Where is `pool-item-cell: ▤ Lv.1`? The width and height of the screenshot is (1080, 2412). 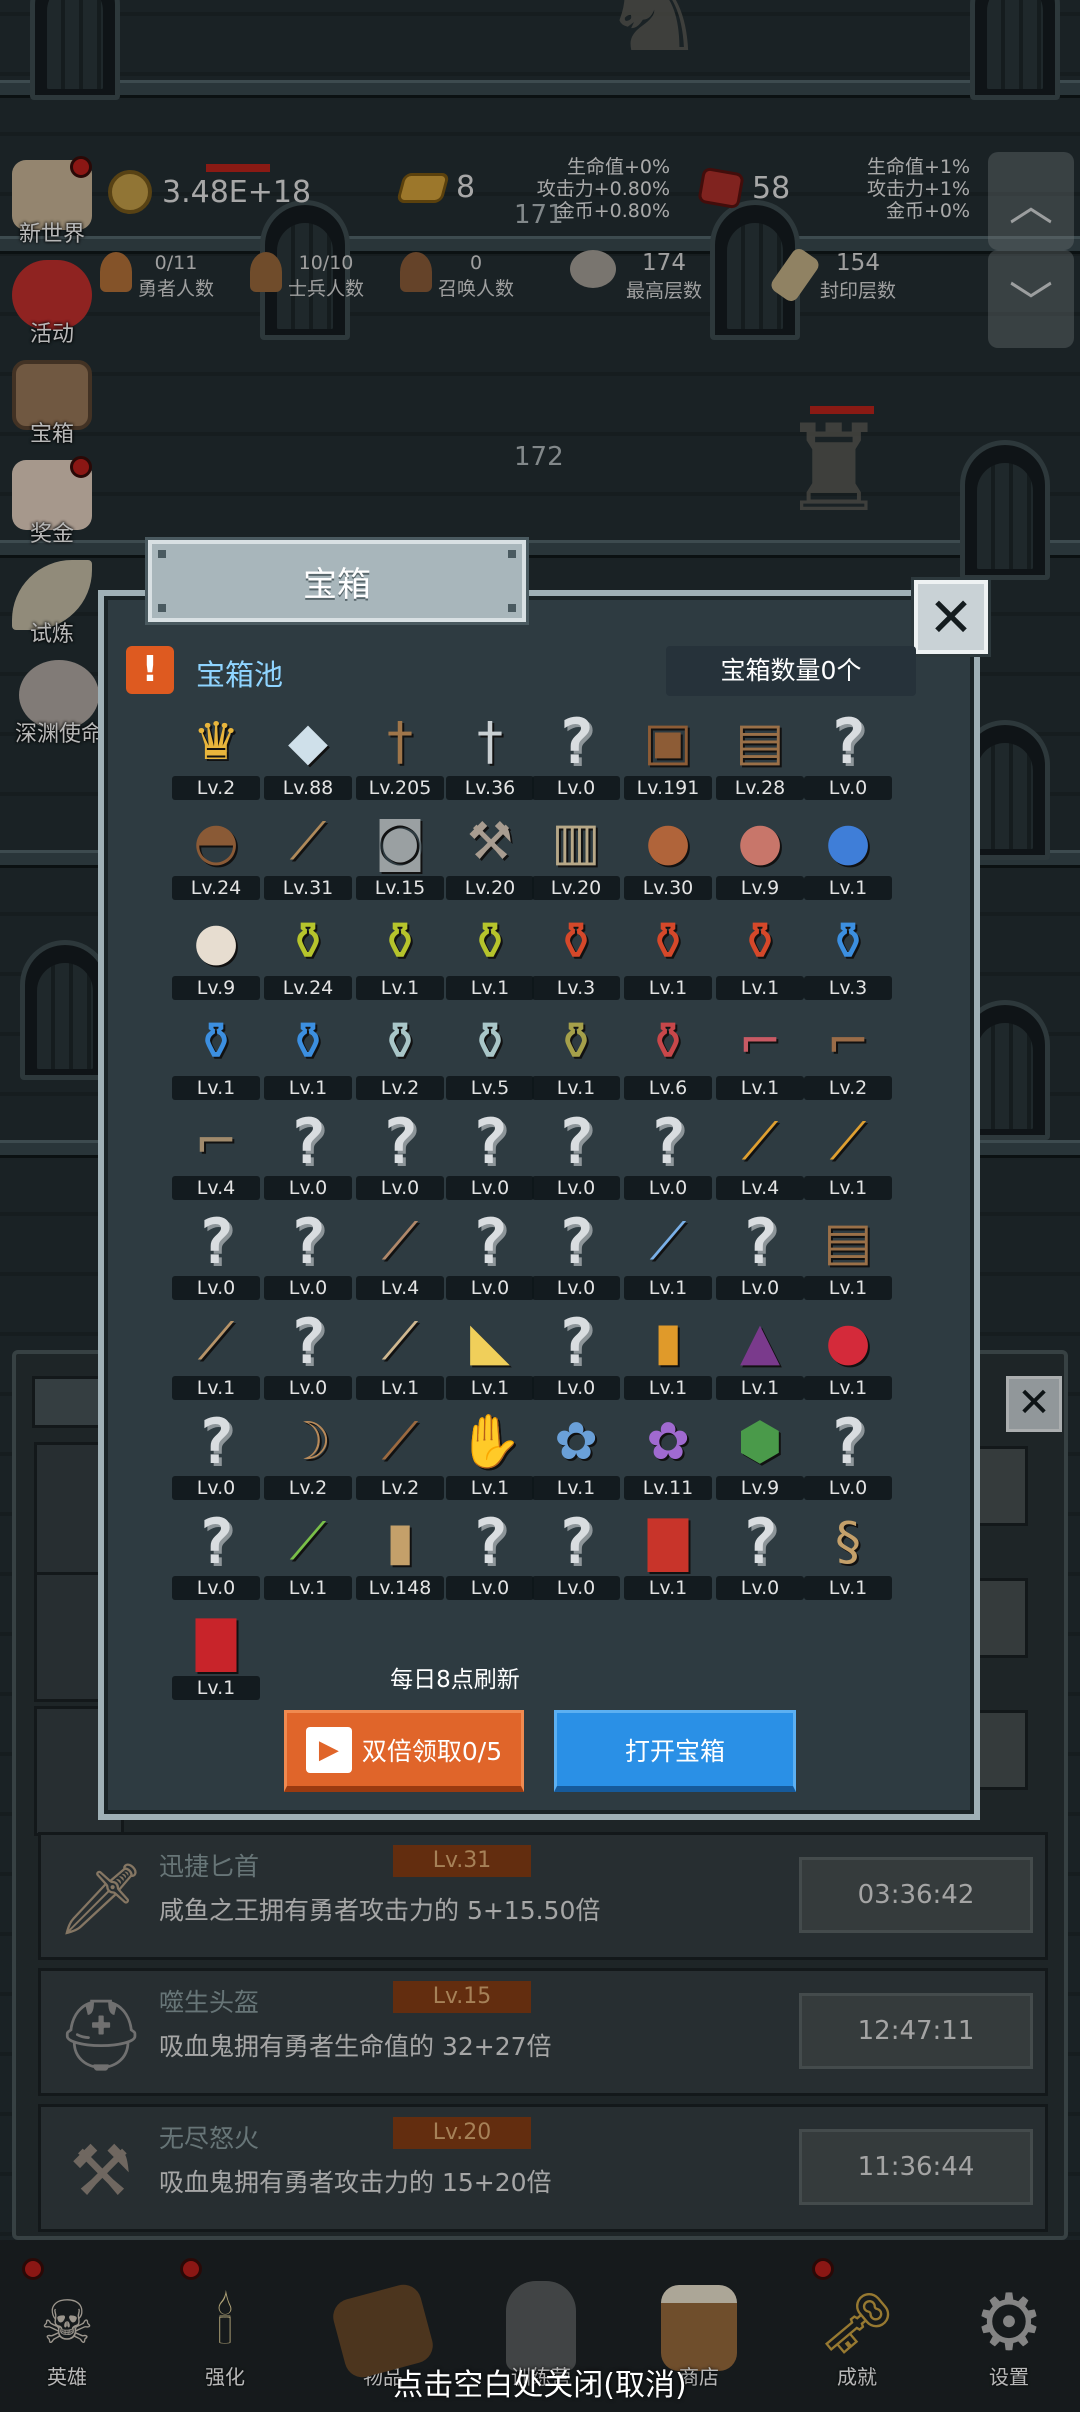 pool-item-cell: ▤ Lv.1 is located at coordinates (848, 1254).